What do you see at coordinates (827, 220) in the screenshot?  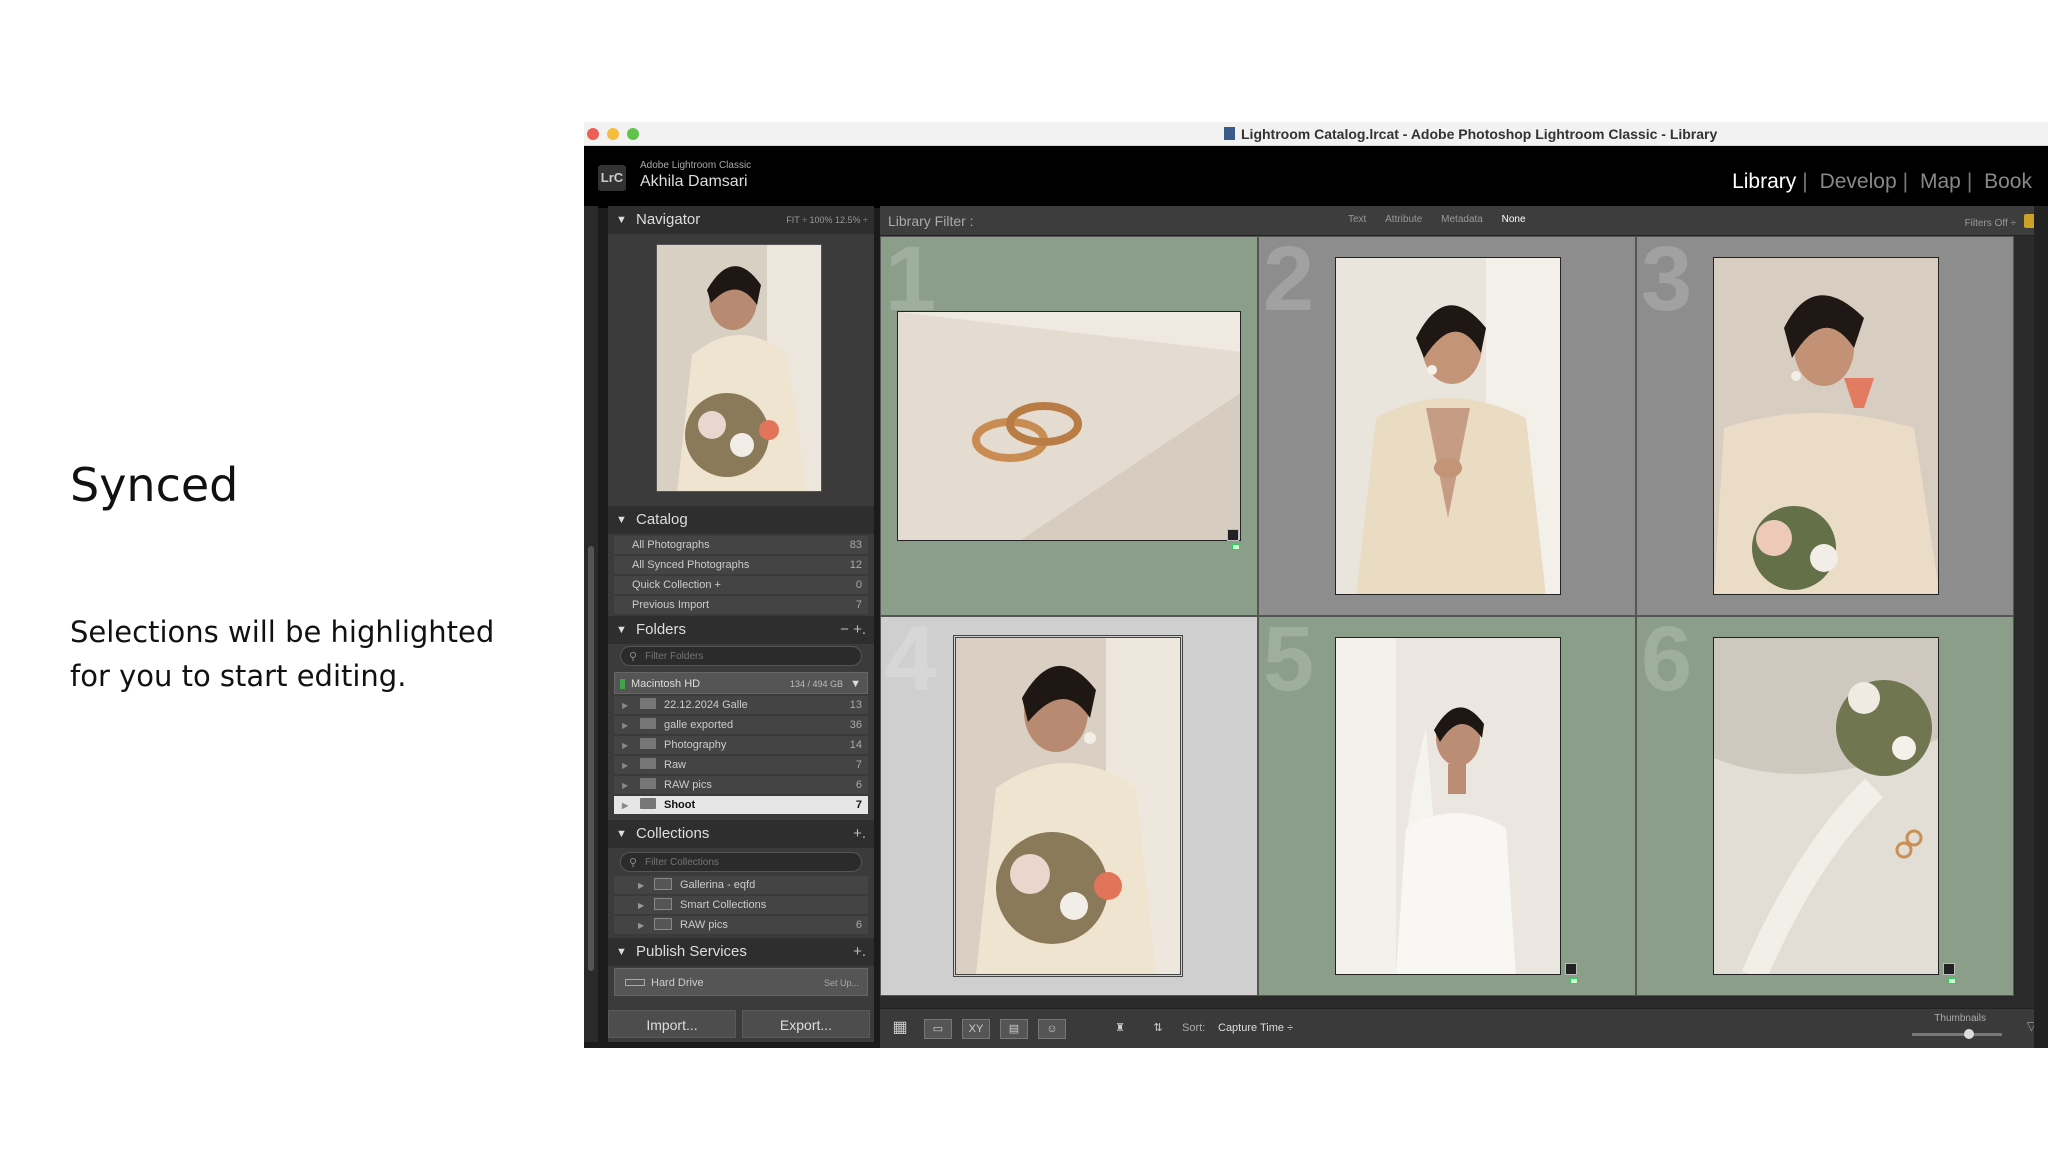 I see `navigator-zoom-options: FIT ÷ 100% 12.5% ÷` at bounding box center [827, 220].